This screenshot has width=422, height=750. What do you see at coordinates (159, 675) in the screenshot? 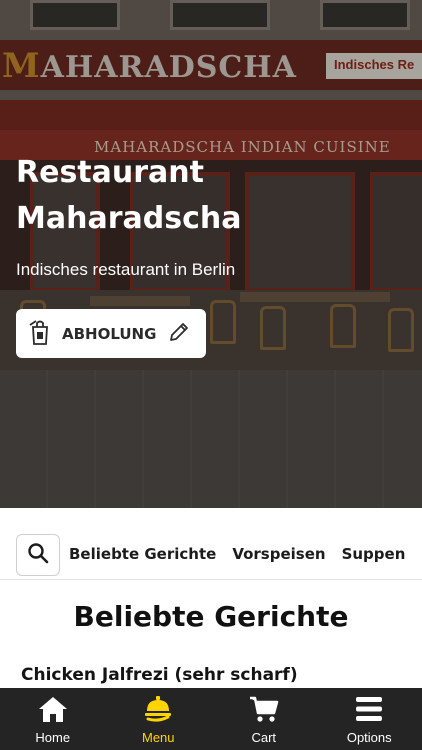
I see `dish-name: Chicken Jalfrezi (sehr scharf)` at bounding box center [159, 675].